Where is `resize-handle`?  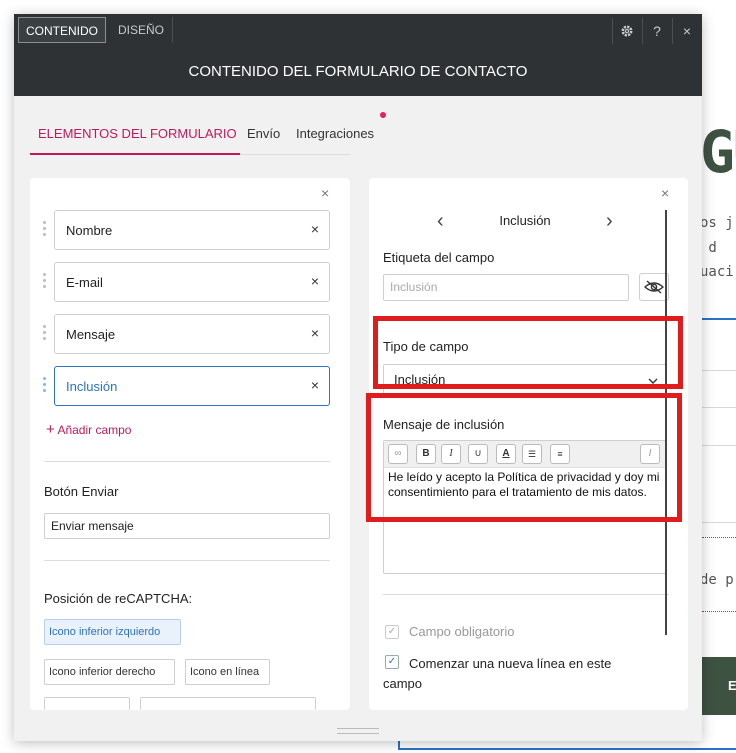
resize-handle is located at coordinates (358, 731).